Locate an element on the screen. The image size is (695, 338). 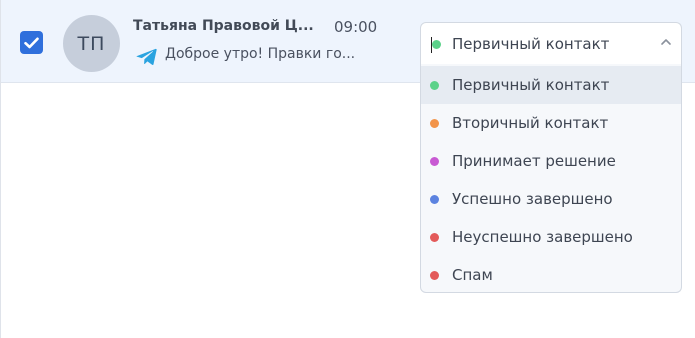
avatar-initials: ТП is located at coordinates (91, 43).